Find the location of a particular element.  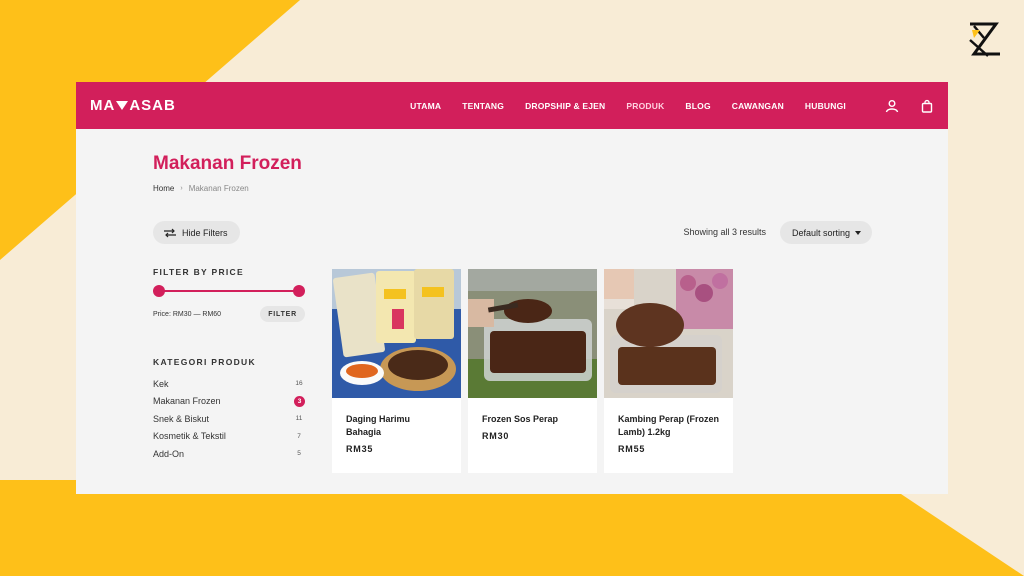

product-image-sos-perap is located at coordinates (532, 333).